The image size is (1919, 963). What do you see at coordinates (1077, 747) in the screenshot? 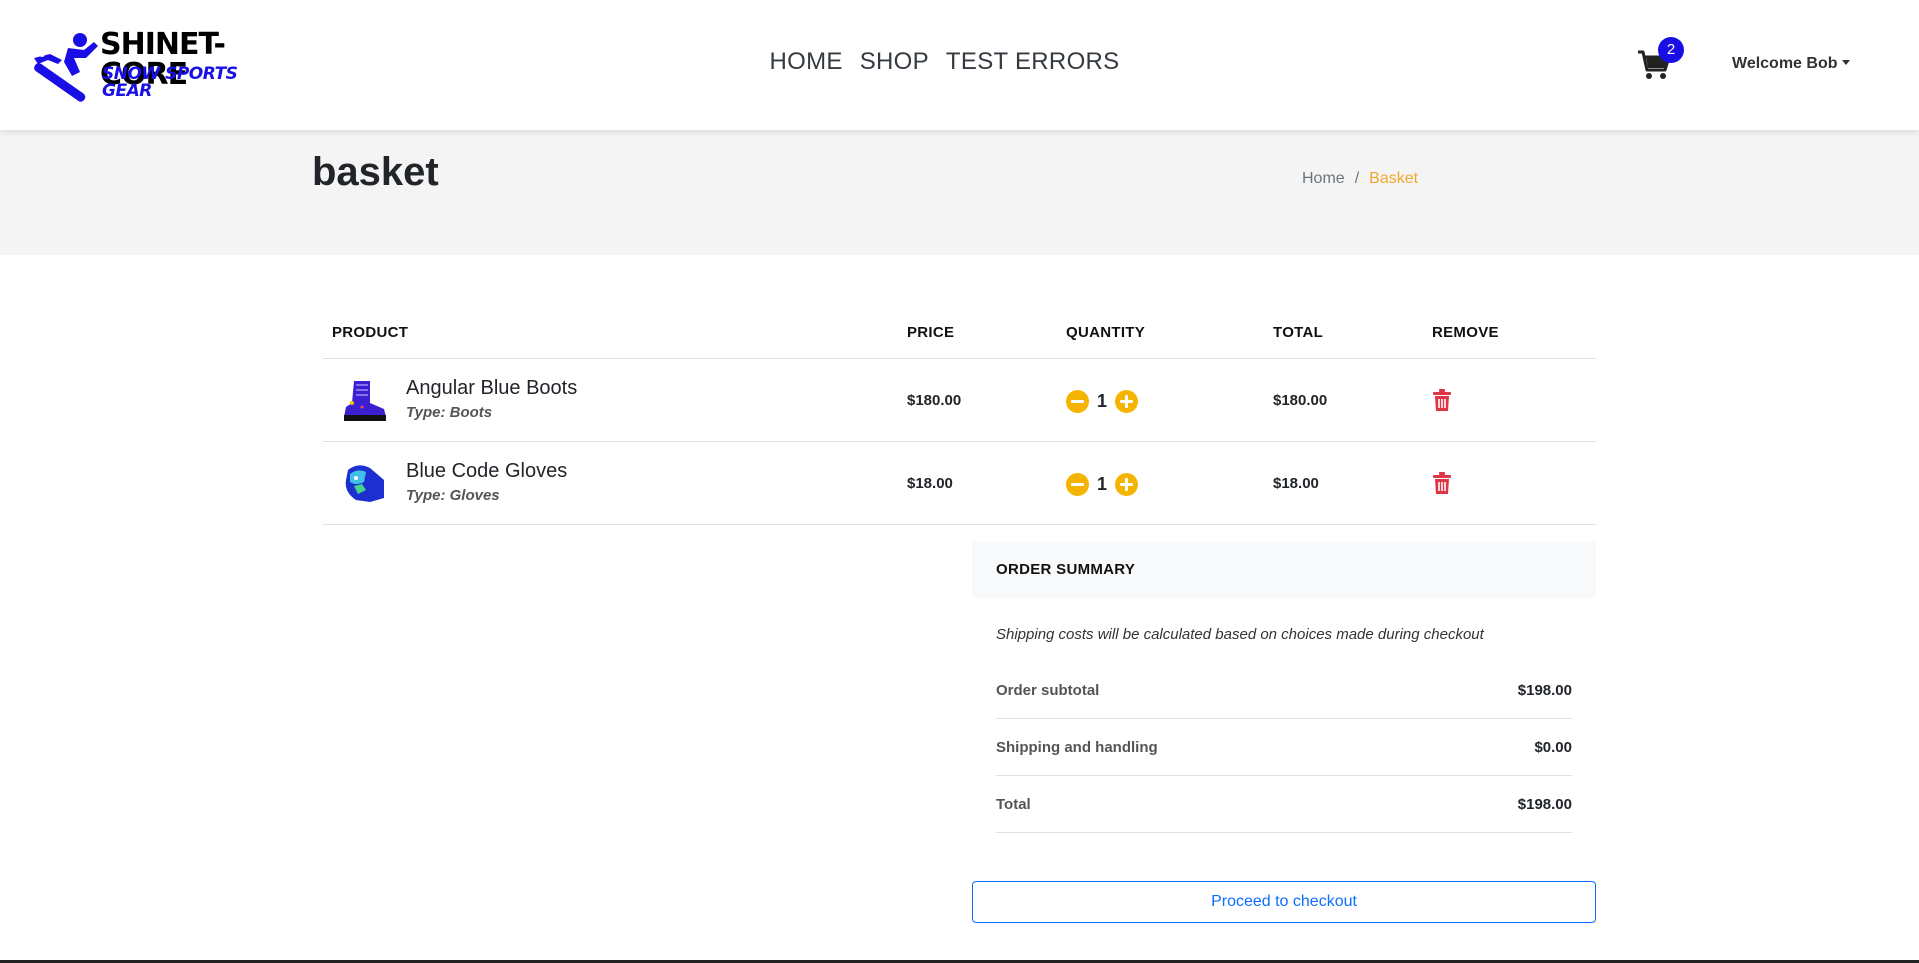
I see `summary-label: Shipping and handling` at bounding box center [1077, 747].